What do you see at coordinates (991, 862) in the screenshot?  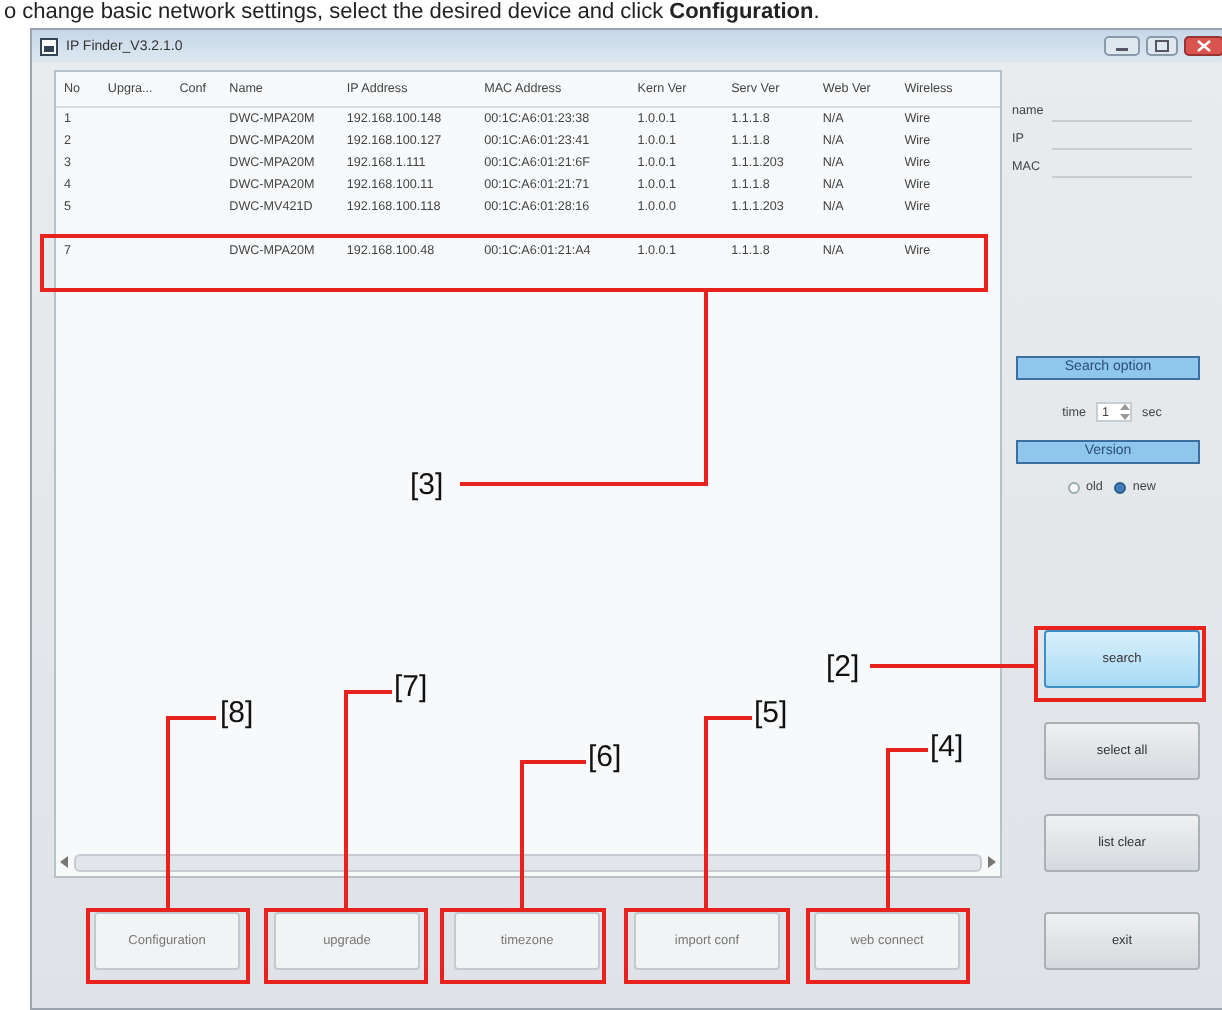 I see `scroll-right-icon` at bounding box center [991, 862].